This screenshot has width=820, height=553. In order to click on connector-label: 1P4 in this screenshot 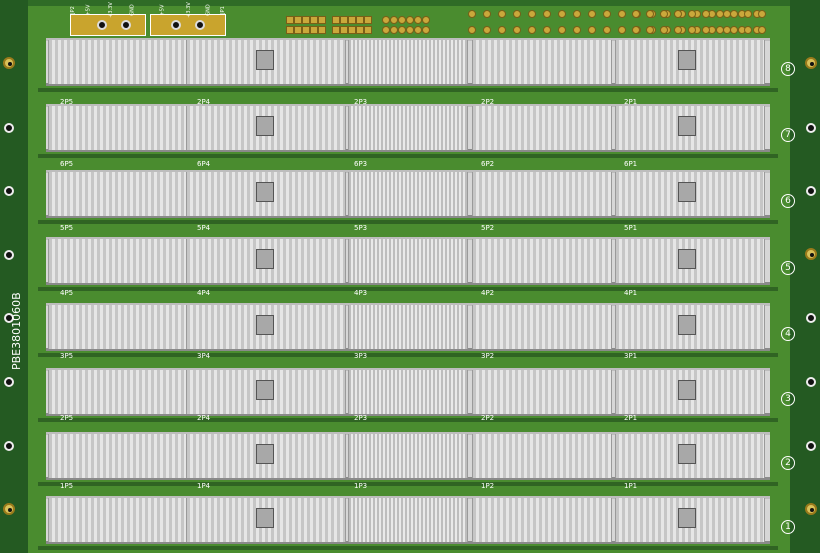, I will do `click(204, 486)`.